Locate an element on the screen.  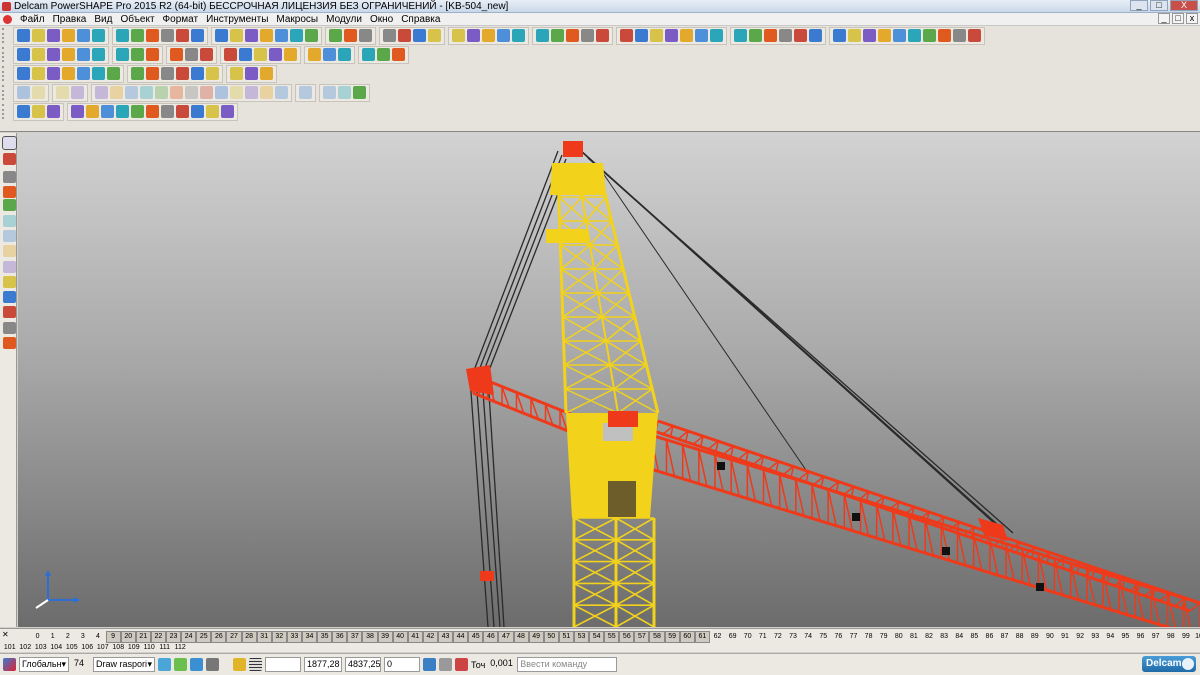
level-button: 96 is located at coordinates (1140, 637).